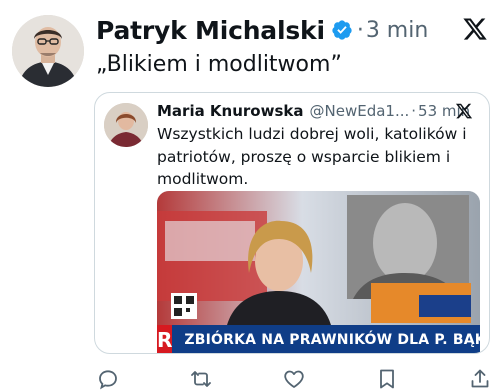 The width and height of the screenshot is (500, 391). I want to click on quoted-x-logo-icon, so click(464, 111).